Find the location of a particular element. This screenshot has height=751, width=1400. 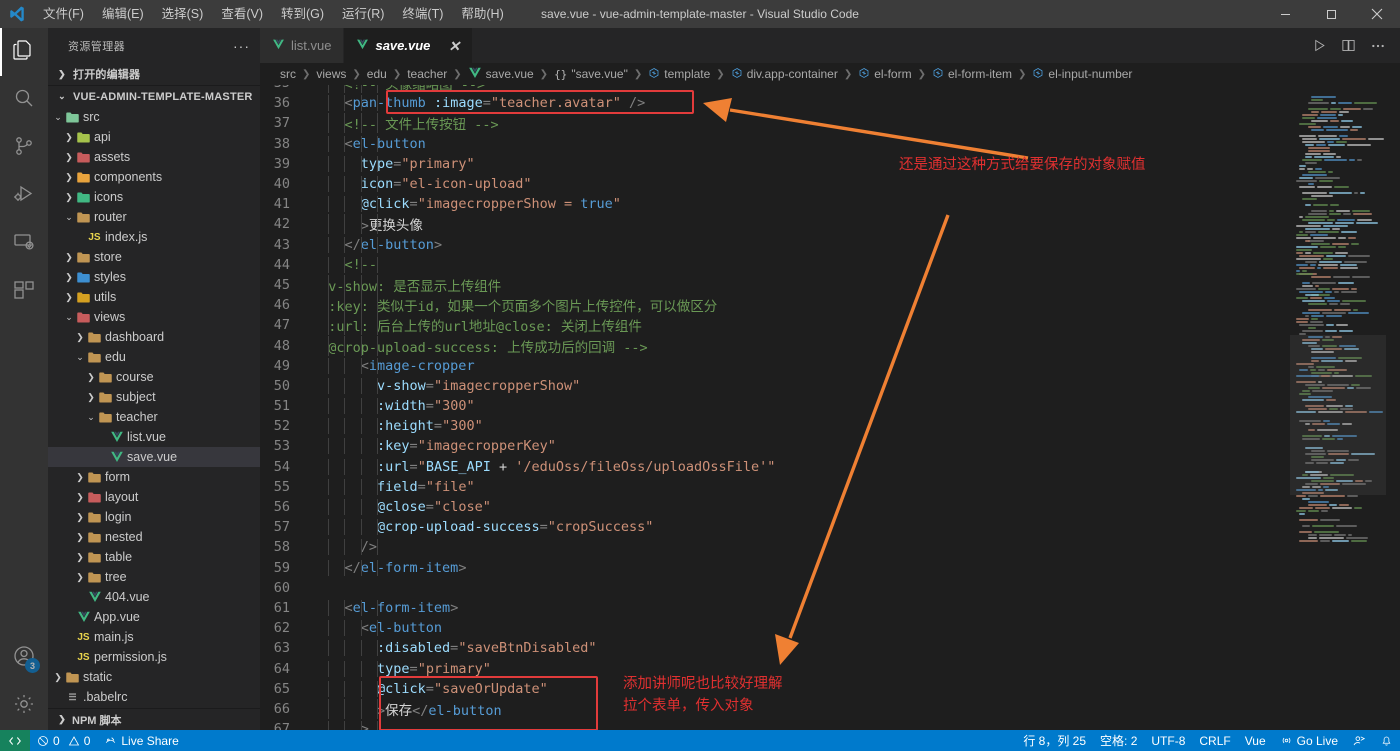

tree-item-styles: ❯ styles is located at coordinates (154, 277).